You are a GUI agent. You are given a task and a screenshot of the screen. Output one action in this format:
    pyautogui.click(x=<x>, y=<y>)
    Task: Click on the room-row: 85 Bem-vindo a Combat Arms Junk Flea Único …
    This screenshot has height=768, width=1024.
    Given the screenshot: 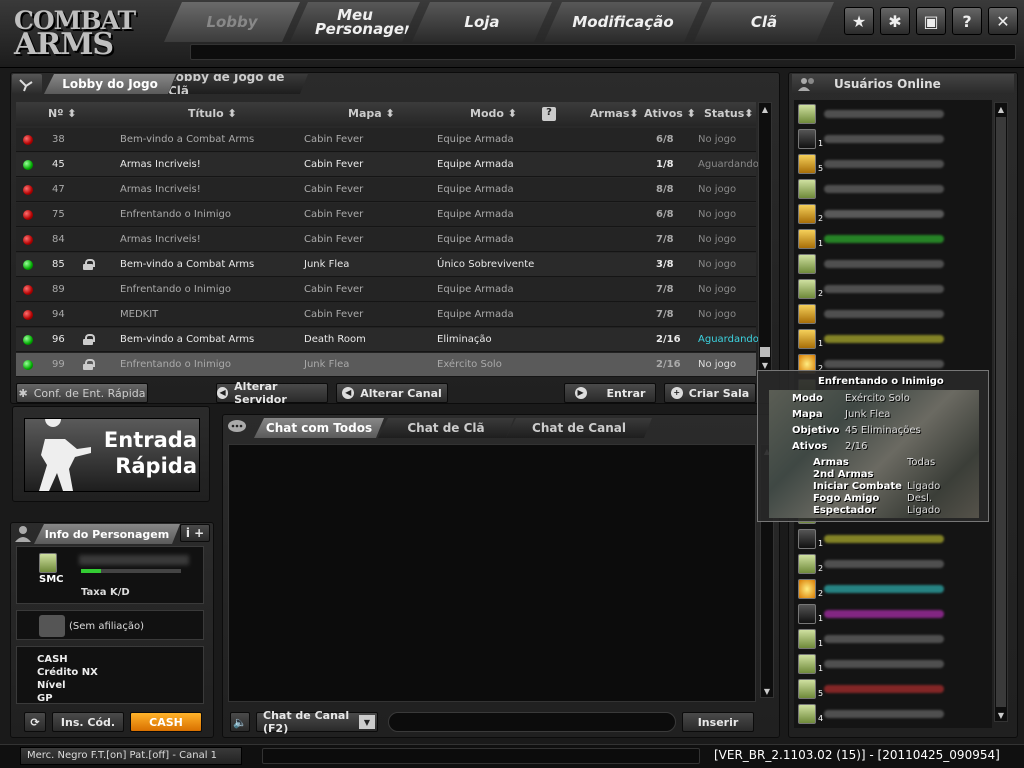 What is the action you would take?
    pyautogui.click(x=386, y=265)
    